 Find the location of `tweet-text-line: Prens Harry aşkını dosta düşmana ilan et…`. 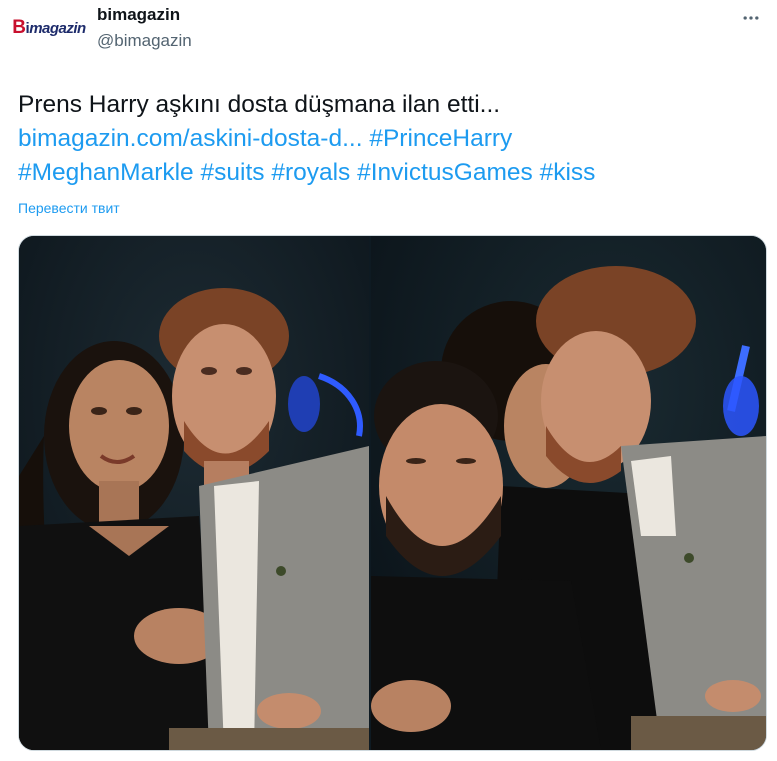

tweet-text-line: Prens Harry aşkını dosta düşmana ilan et… is located at coordinates (259, 104).